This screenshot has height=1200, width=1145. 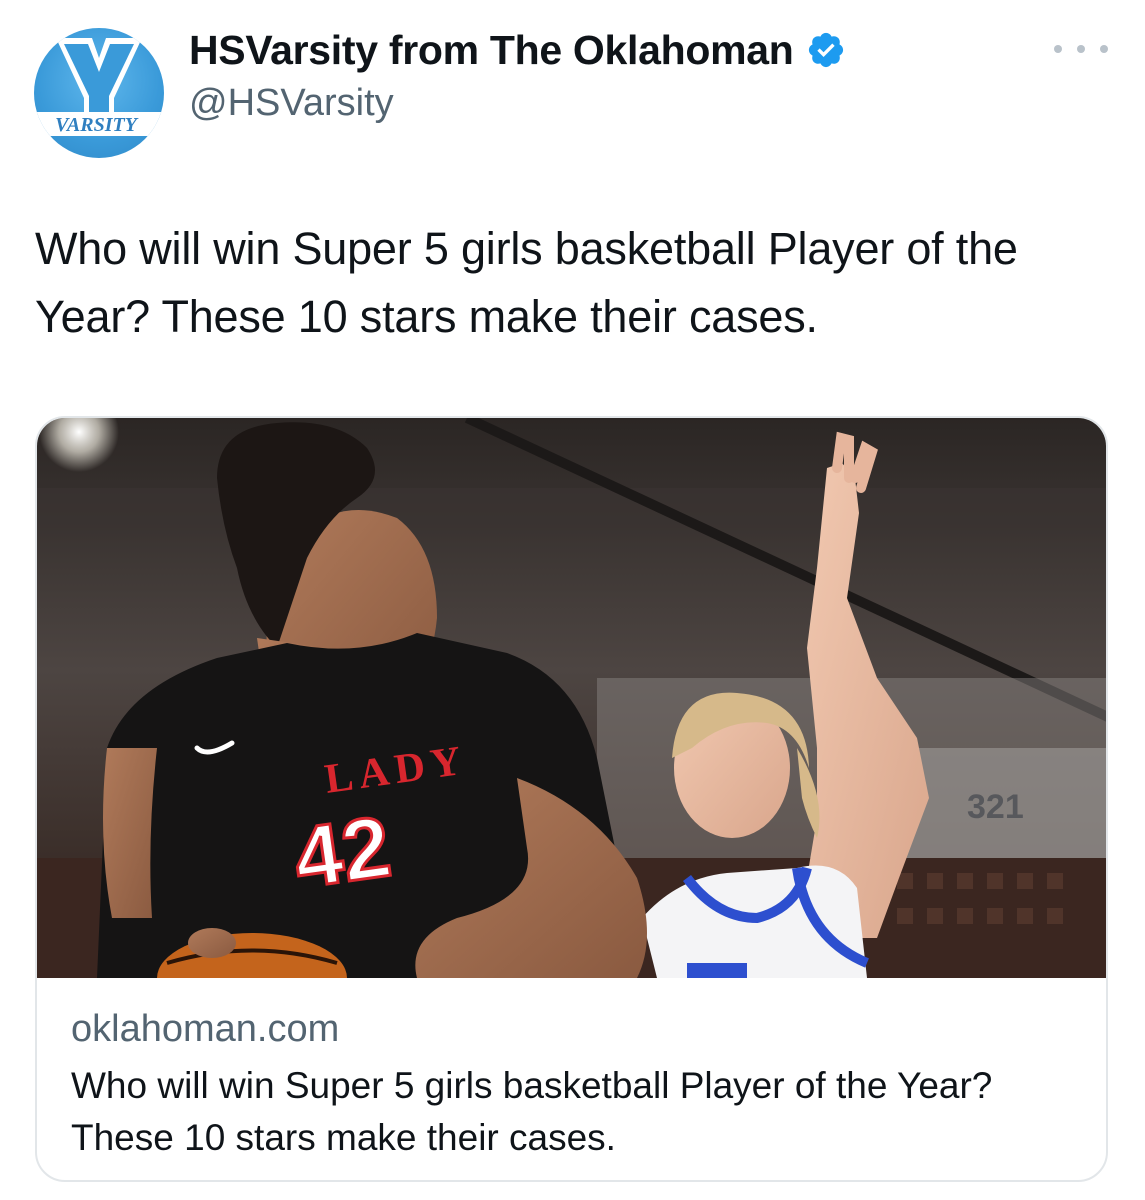 What do you see at coordinates (517, 103) in the screenshot?
I see `author-handle: @HSVarsity` at bounding box center [517, 103].